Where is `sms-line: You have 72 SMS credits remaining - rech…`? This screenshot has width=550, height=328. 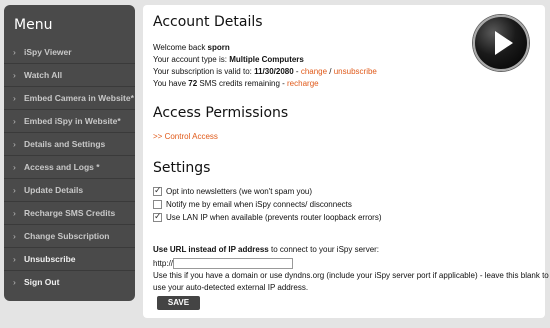
sms-line: You have 72 SMS credits remaining - rech… is located at coordinates (236, 83).